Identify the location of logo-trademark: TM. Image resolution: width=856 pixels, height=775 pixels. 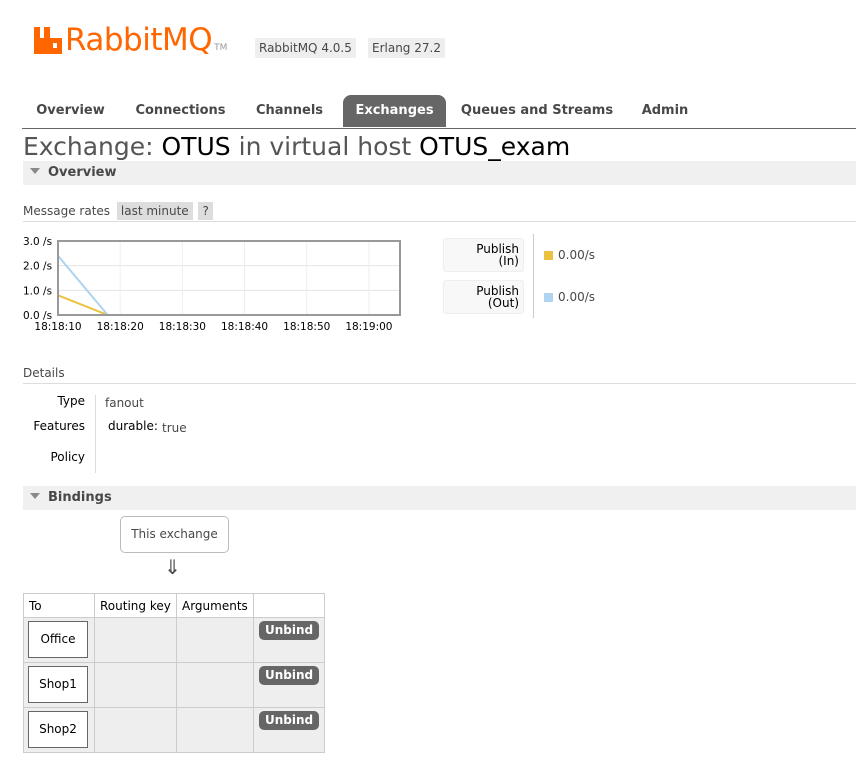
(221, 48).